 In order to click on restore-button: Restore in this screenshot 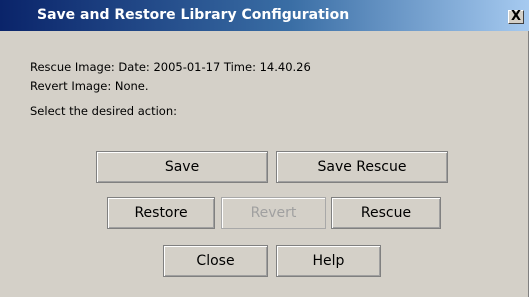, I will do `click(161, 213)`.